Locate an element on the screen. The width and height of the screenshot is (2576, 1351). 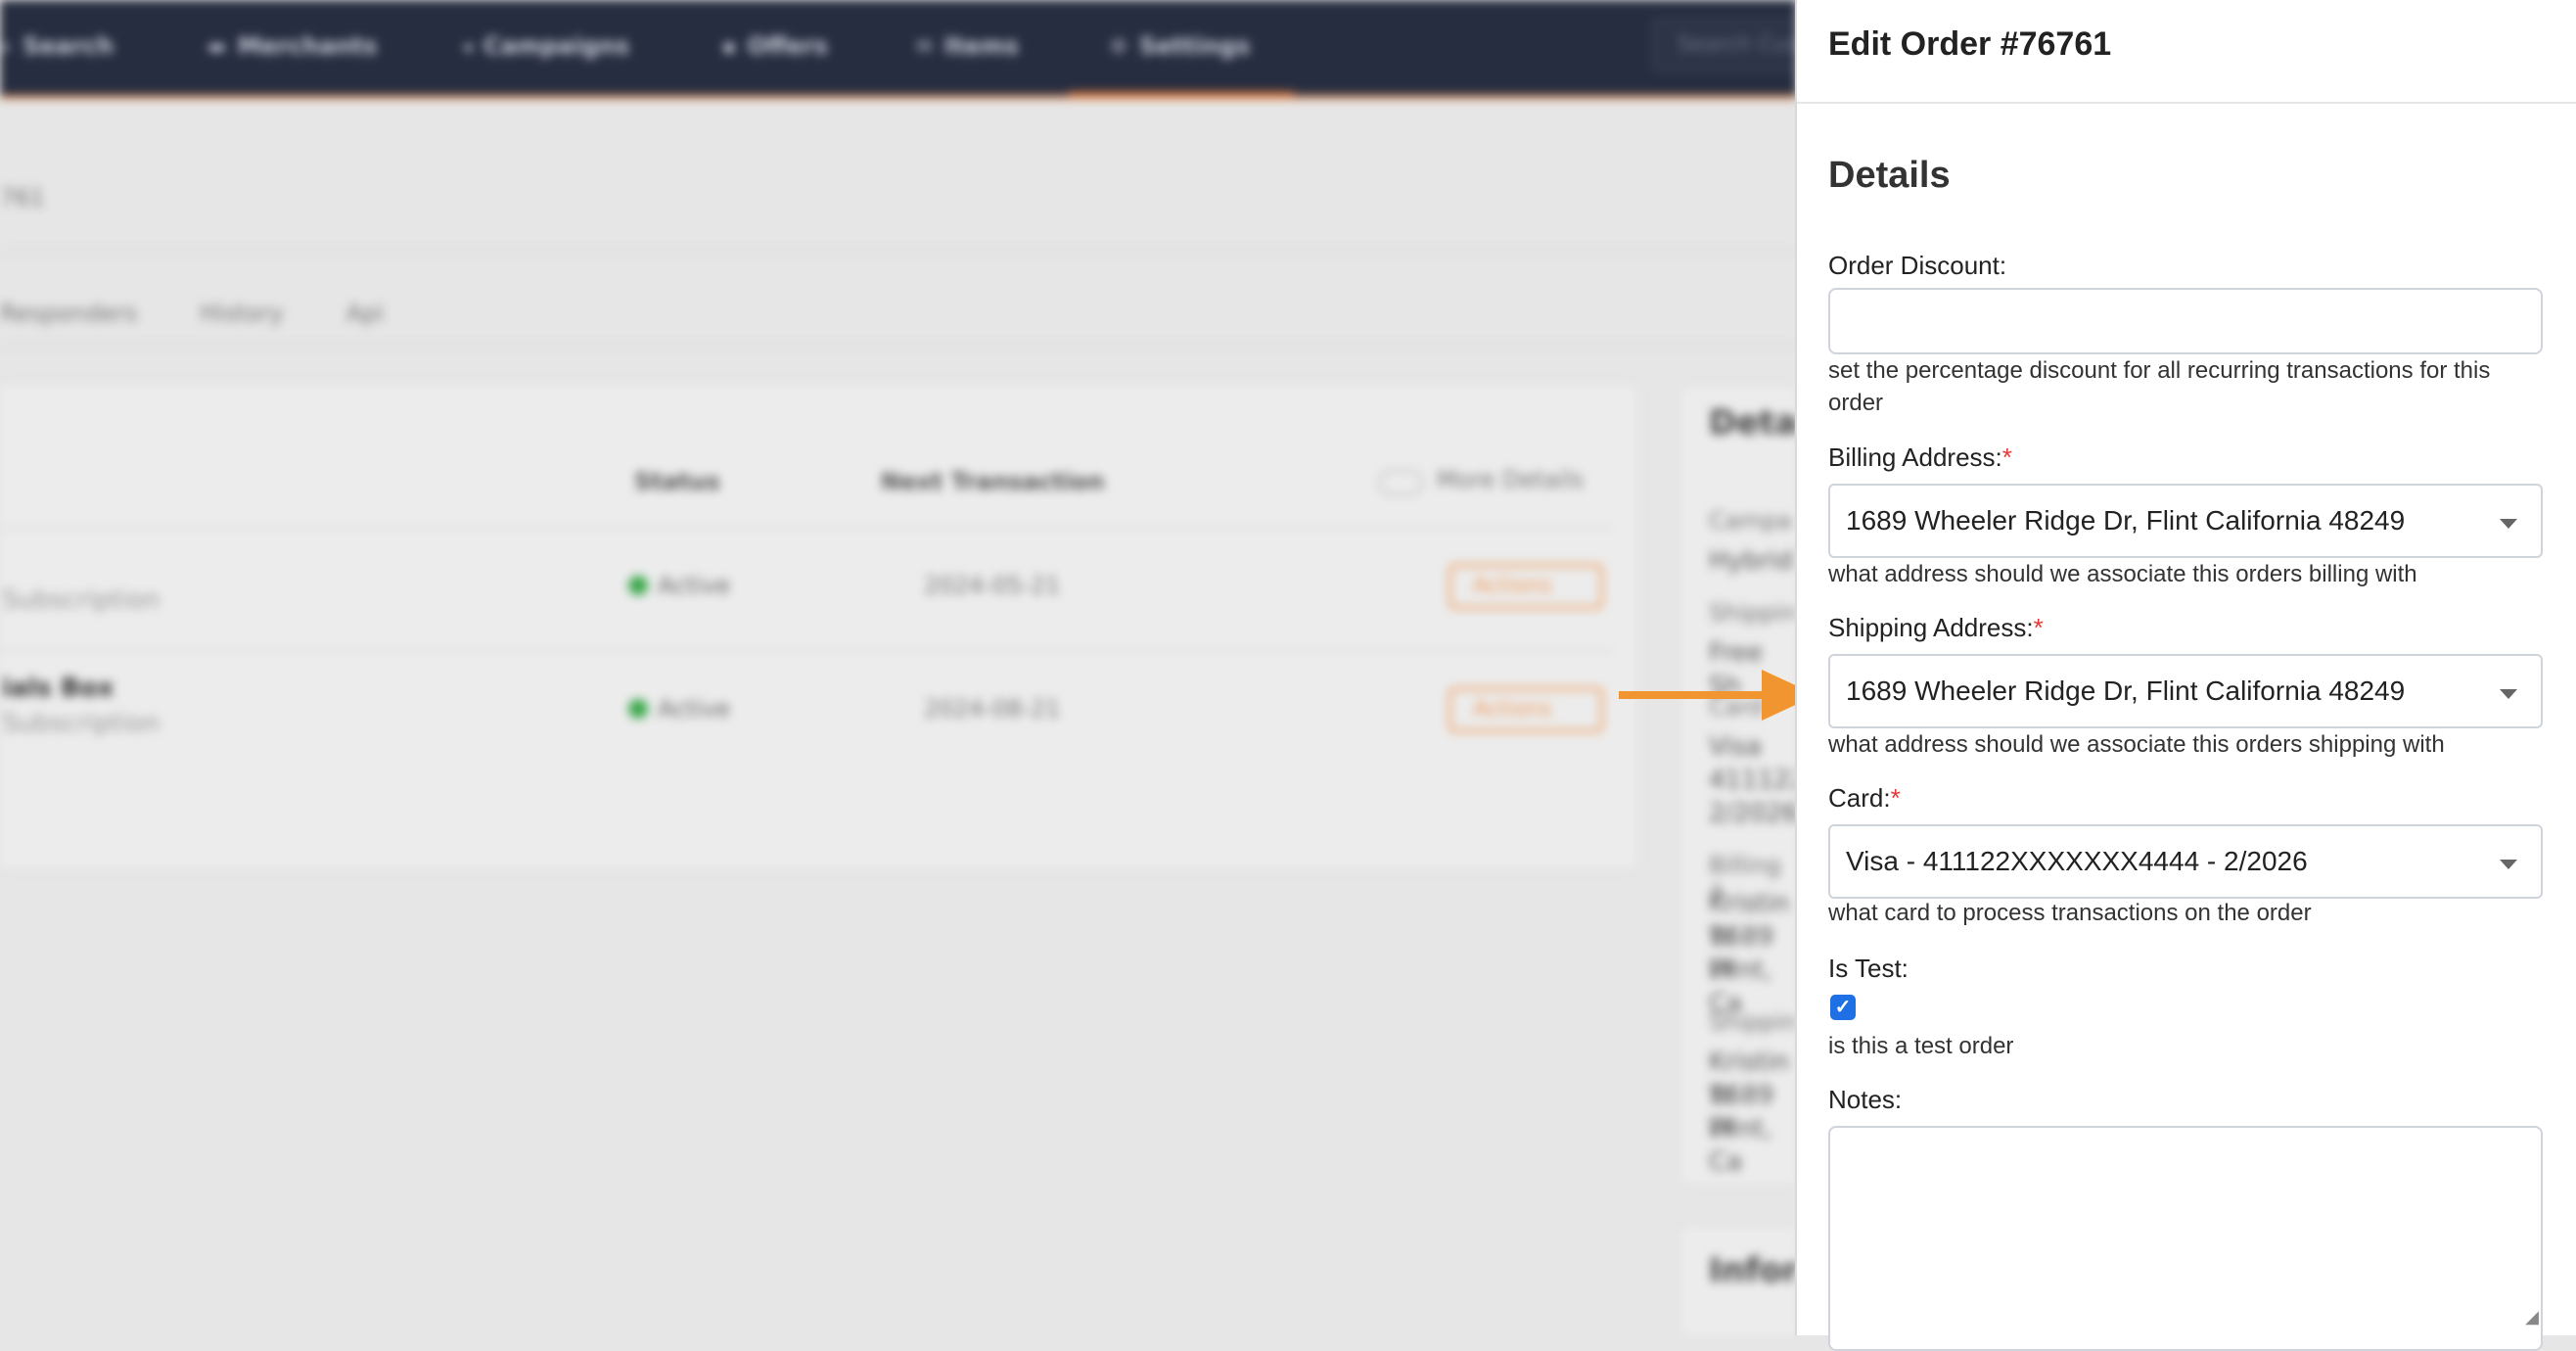
nav-label: Settings is located at coordinates (1195, 46).